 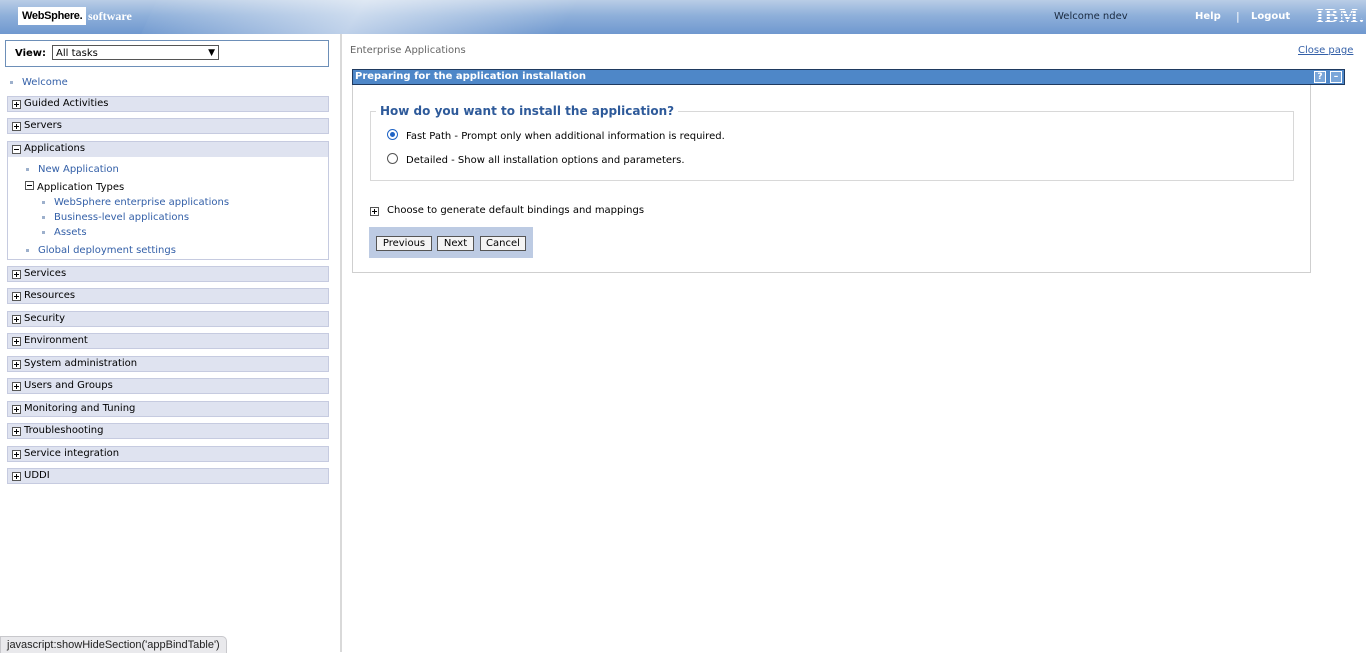 I want to click on panel-divider, so click(x=341, y=343).